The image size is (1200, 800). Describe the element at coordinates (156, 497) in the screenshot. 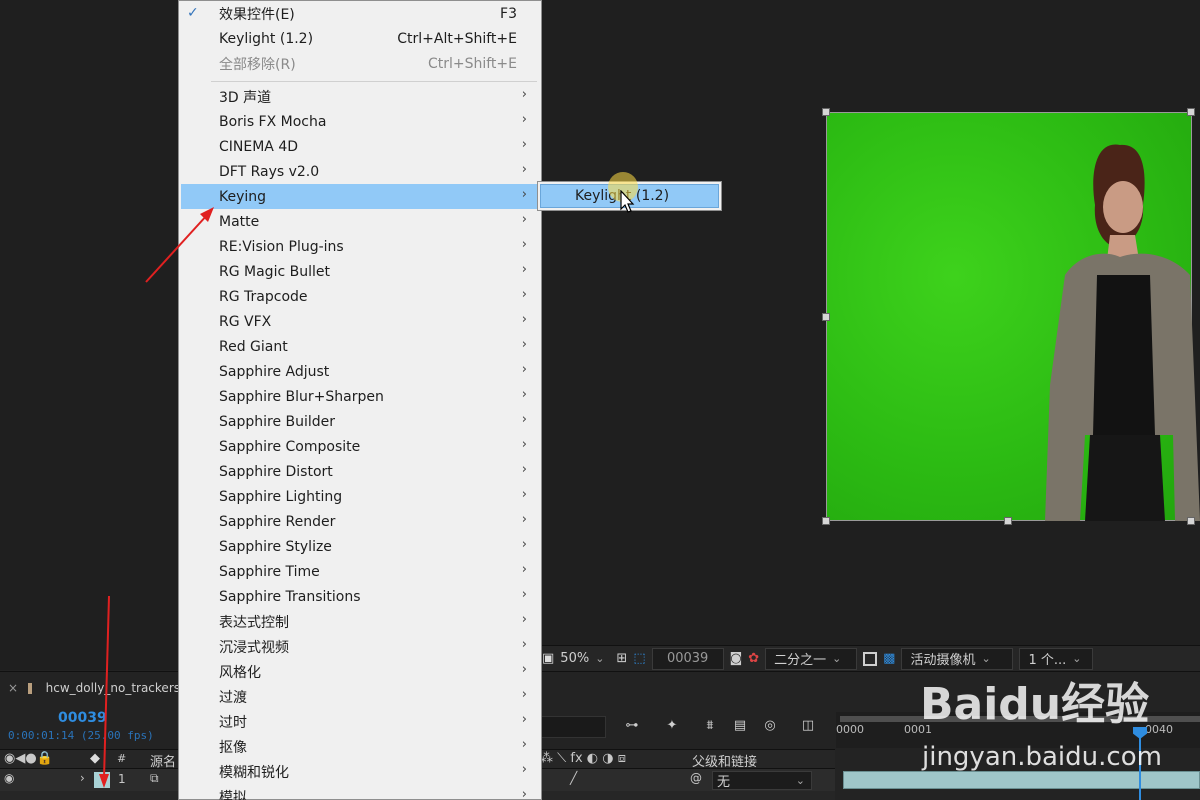

I see `annotation-arrows` at that location.